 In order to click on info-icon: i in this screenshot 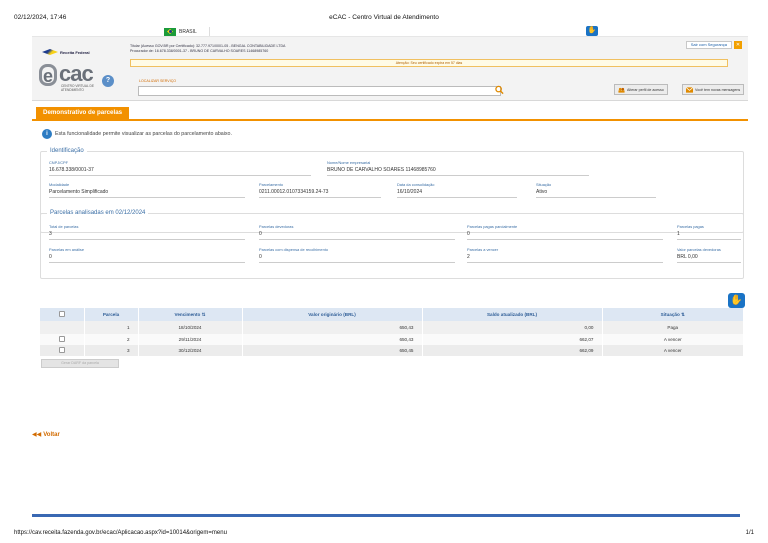, I will do `click(47, 134)`.